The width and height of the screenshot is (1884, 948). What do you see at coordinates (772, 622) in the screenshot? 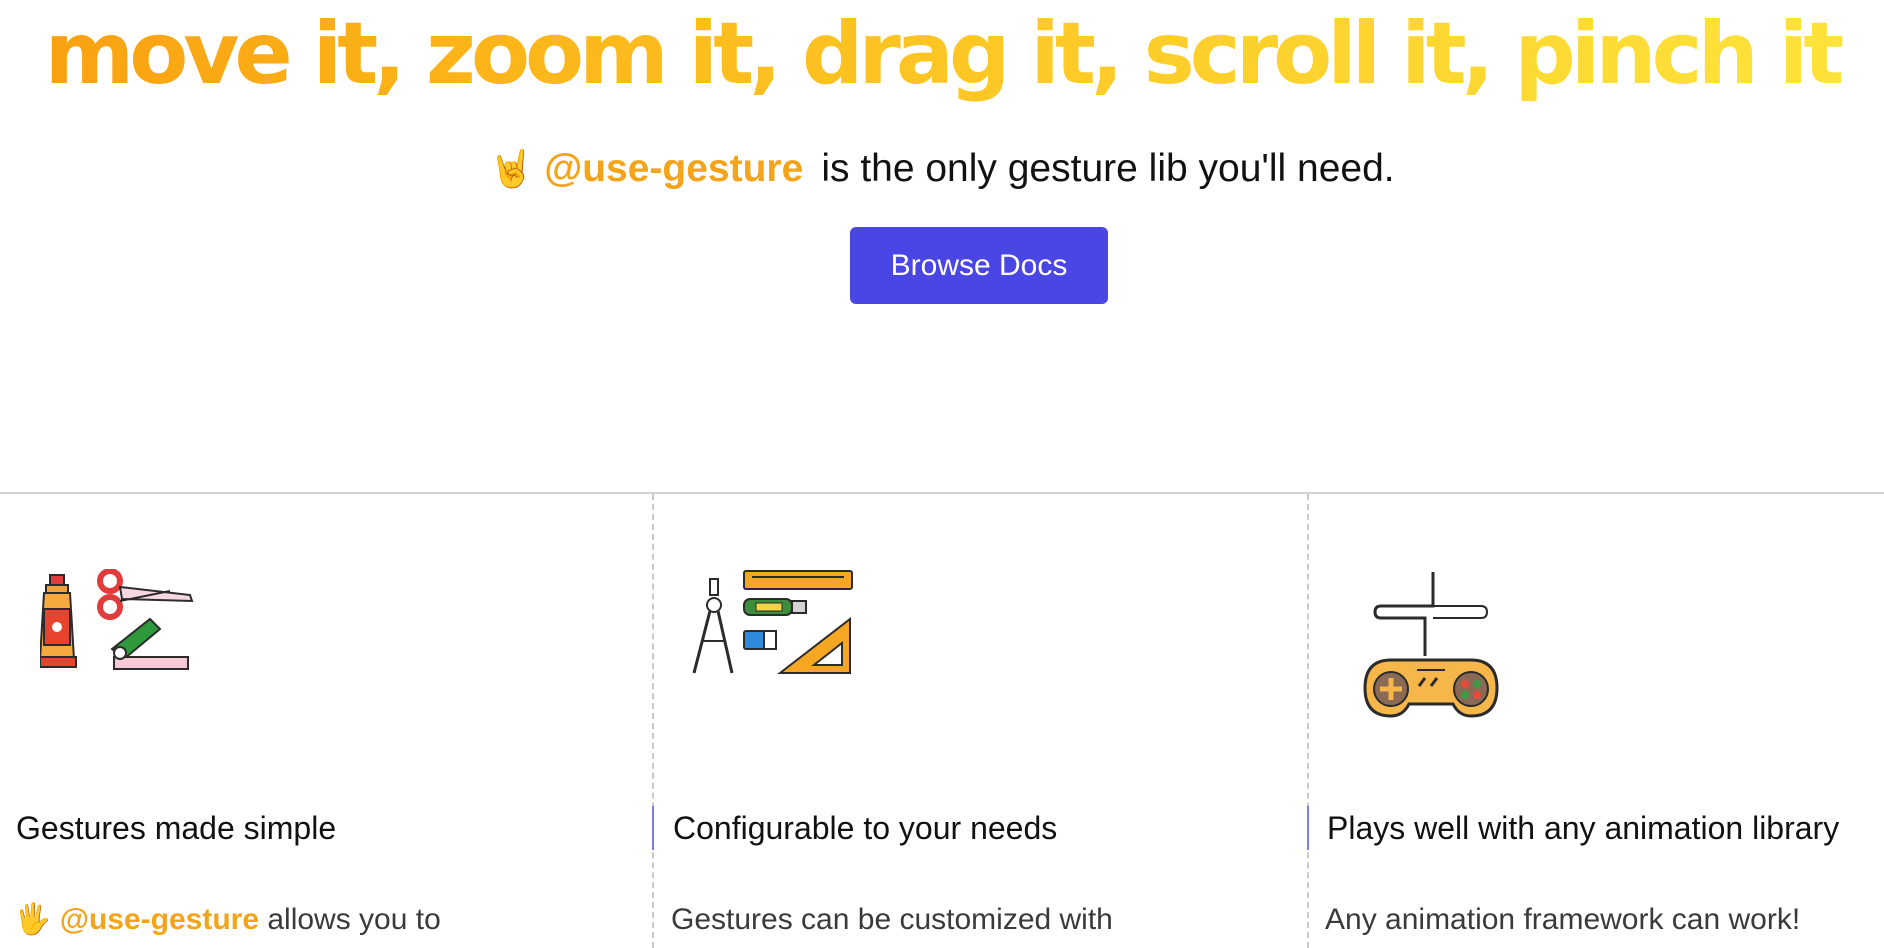
I see `drafting-tools-icon` at bounding box center [772, 622].